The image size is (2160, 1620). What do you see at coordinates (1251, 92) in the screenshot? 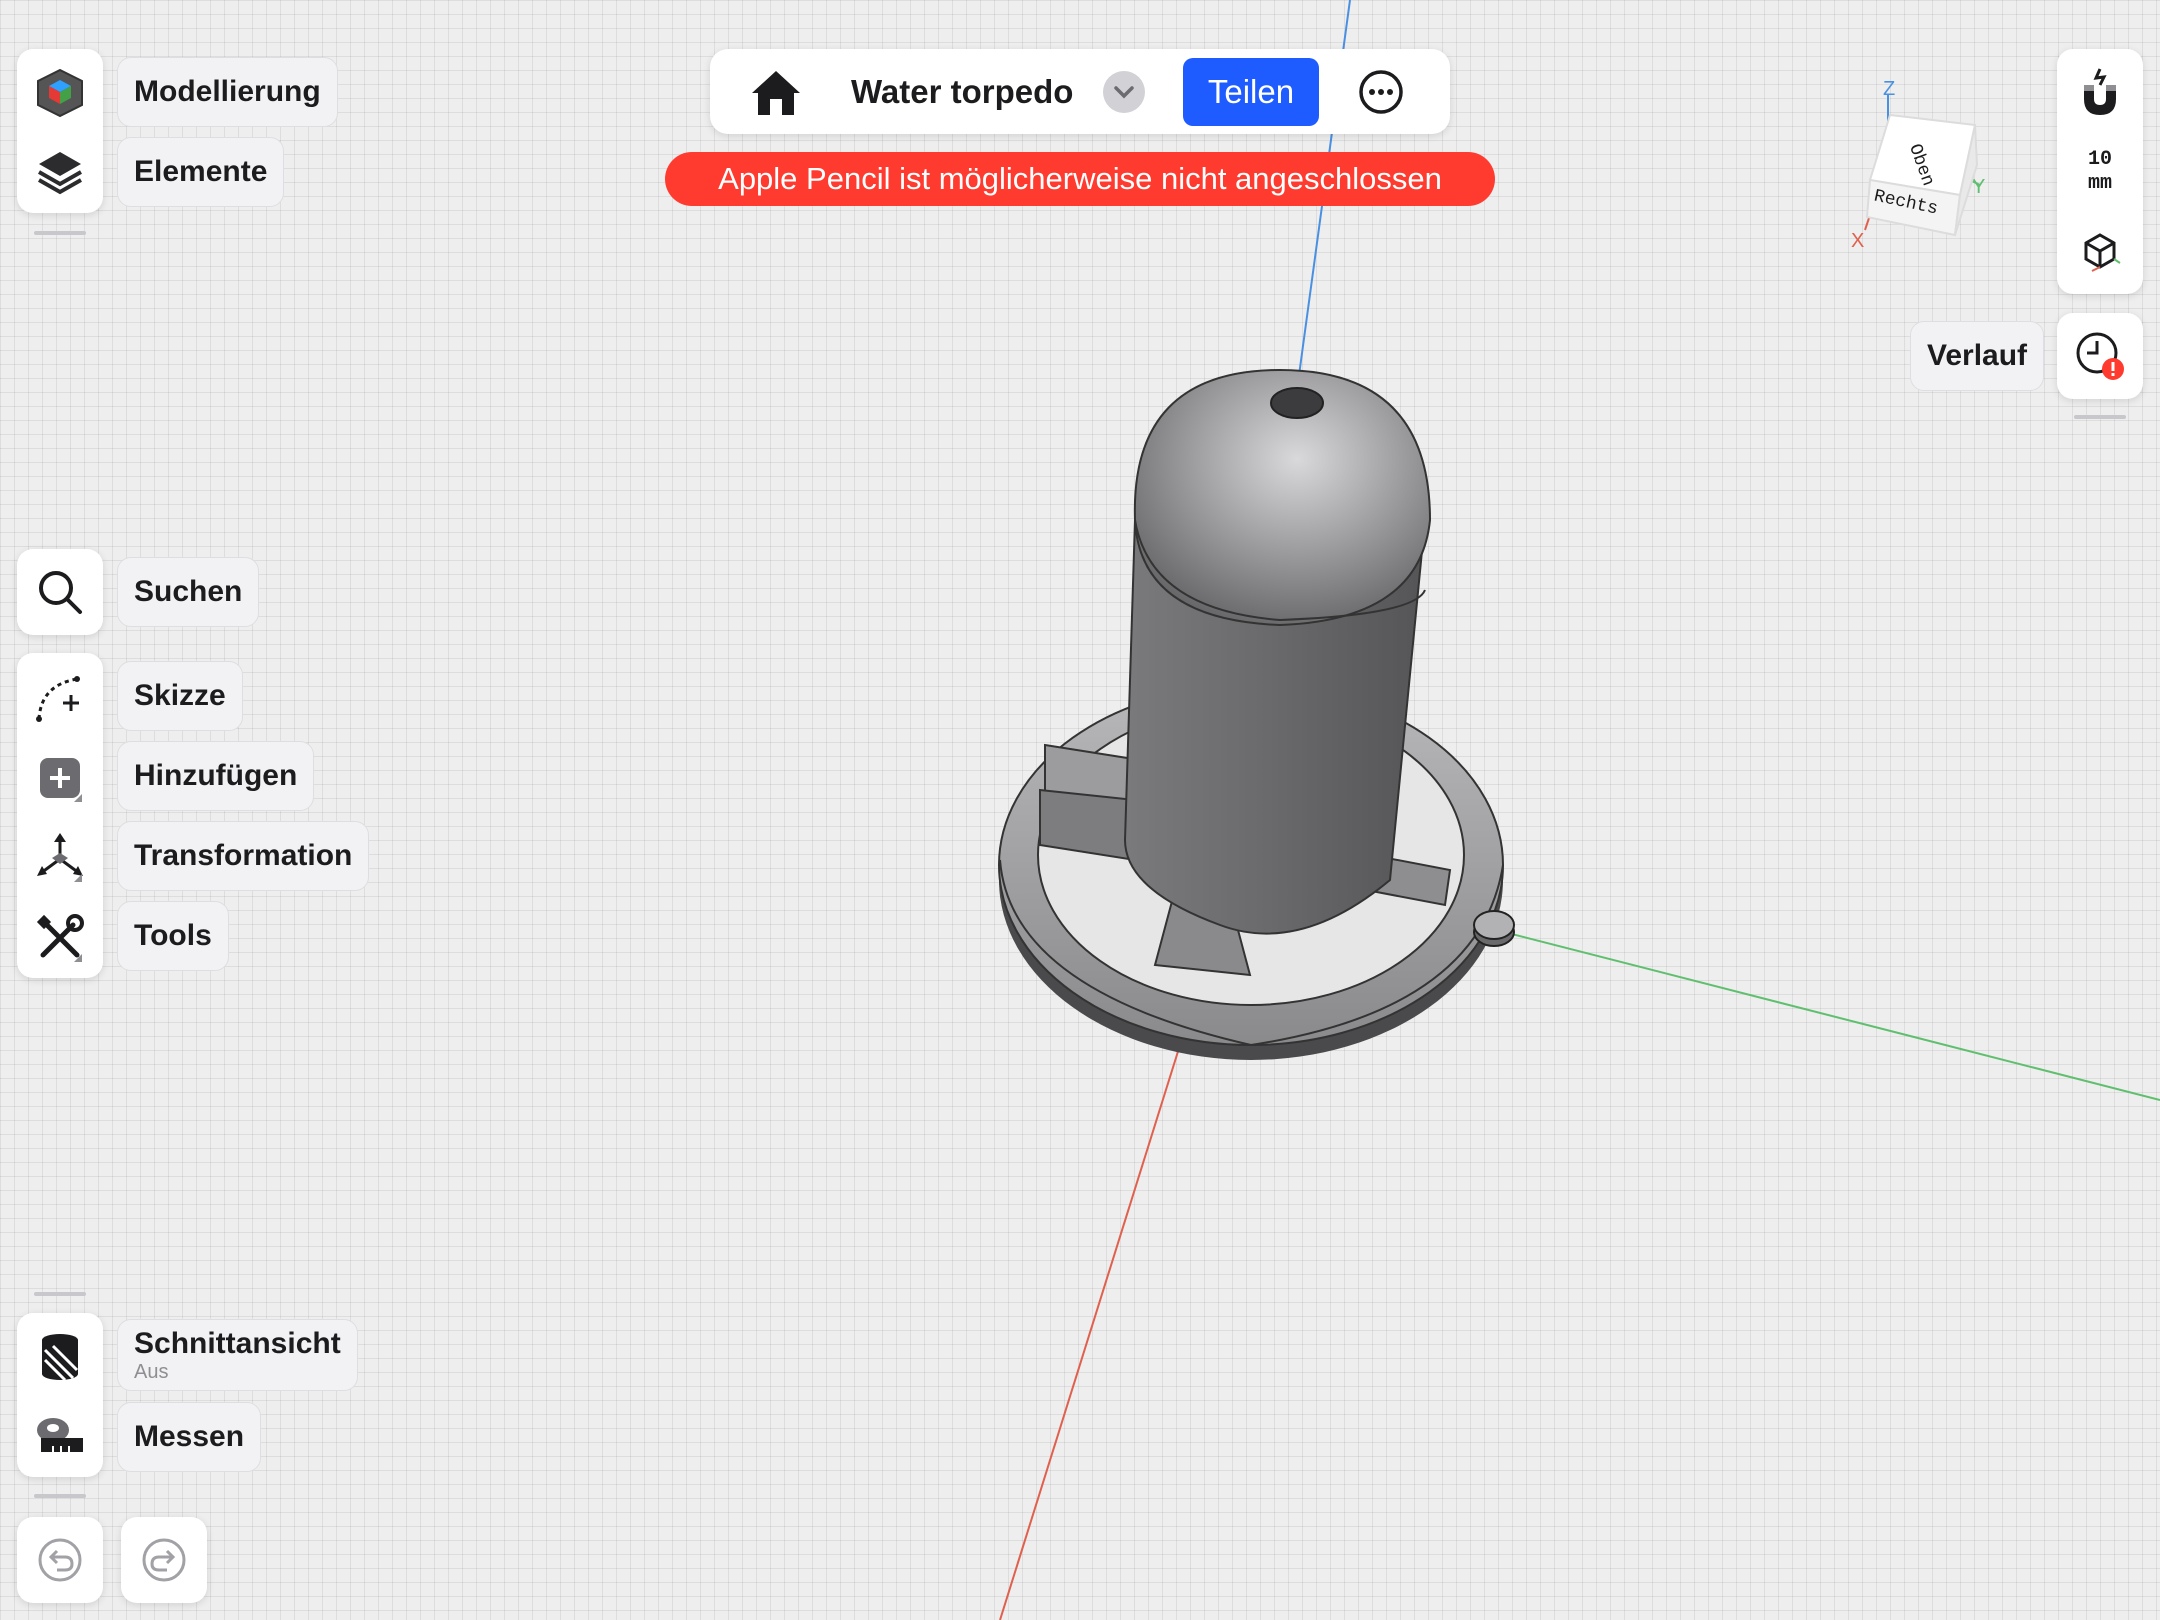
I see `share-button: Teilen` at bounding box center [1251, 92].